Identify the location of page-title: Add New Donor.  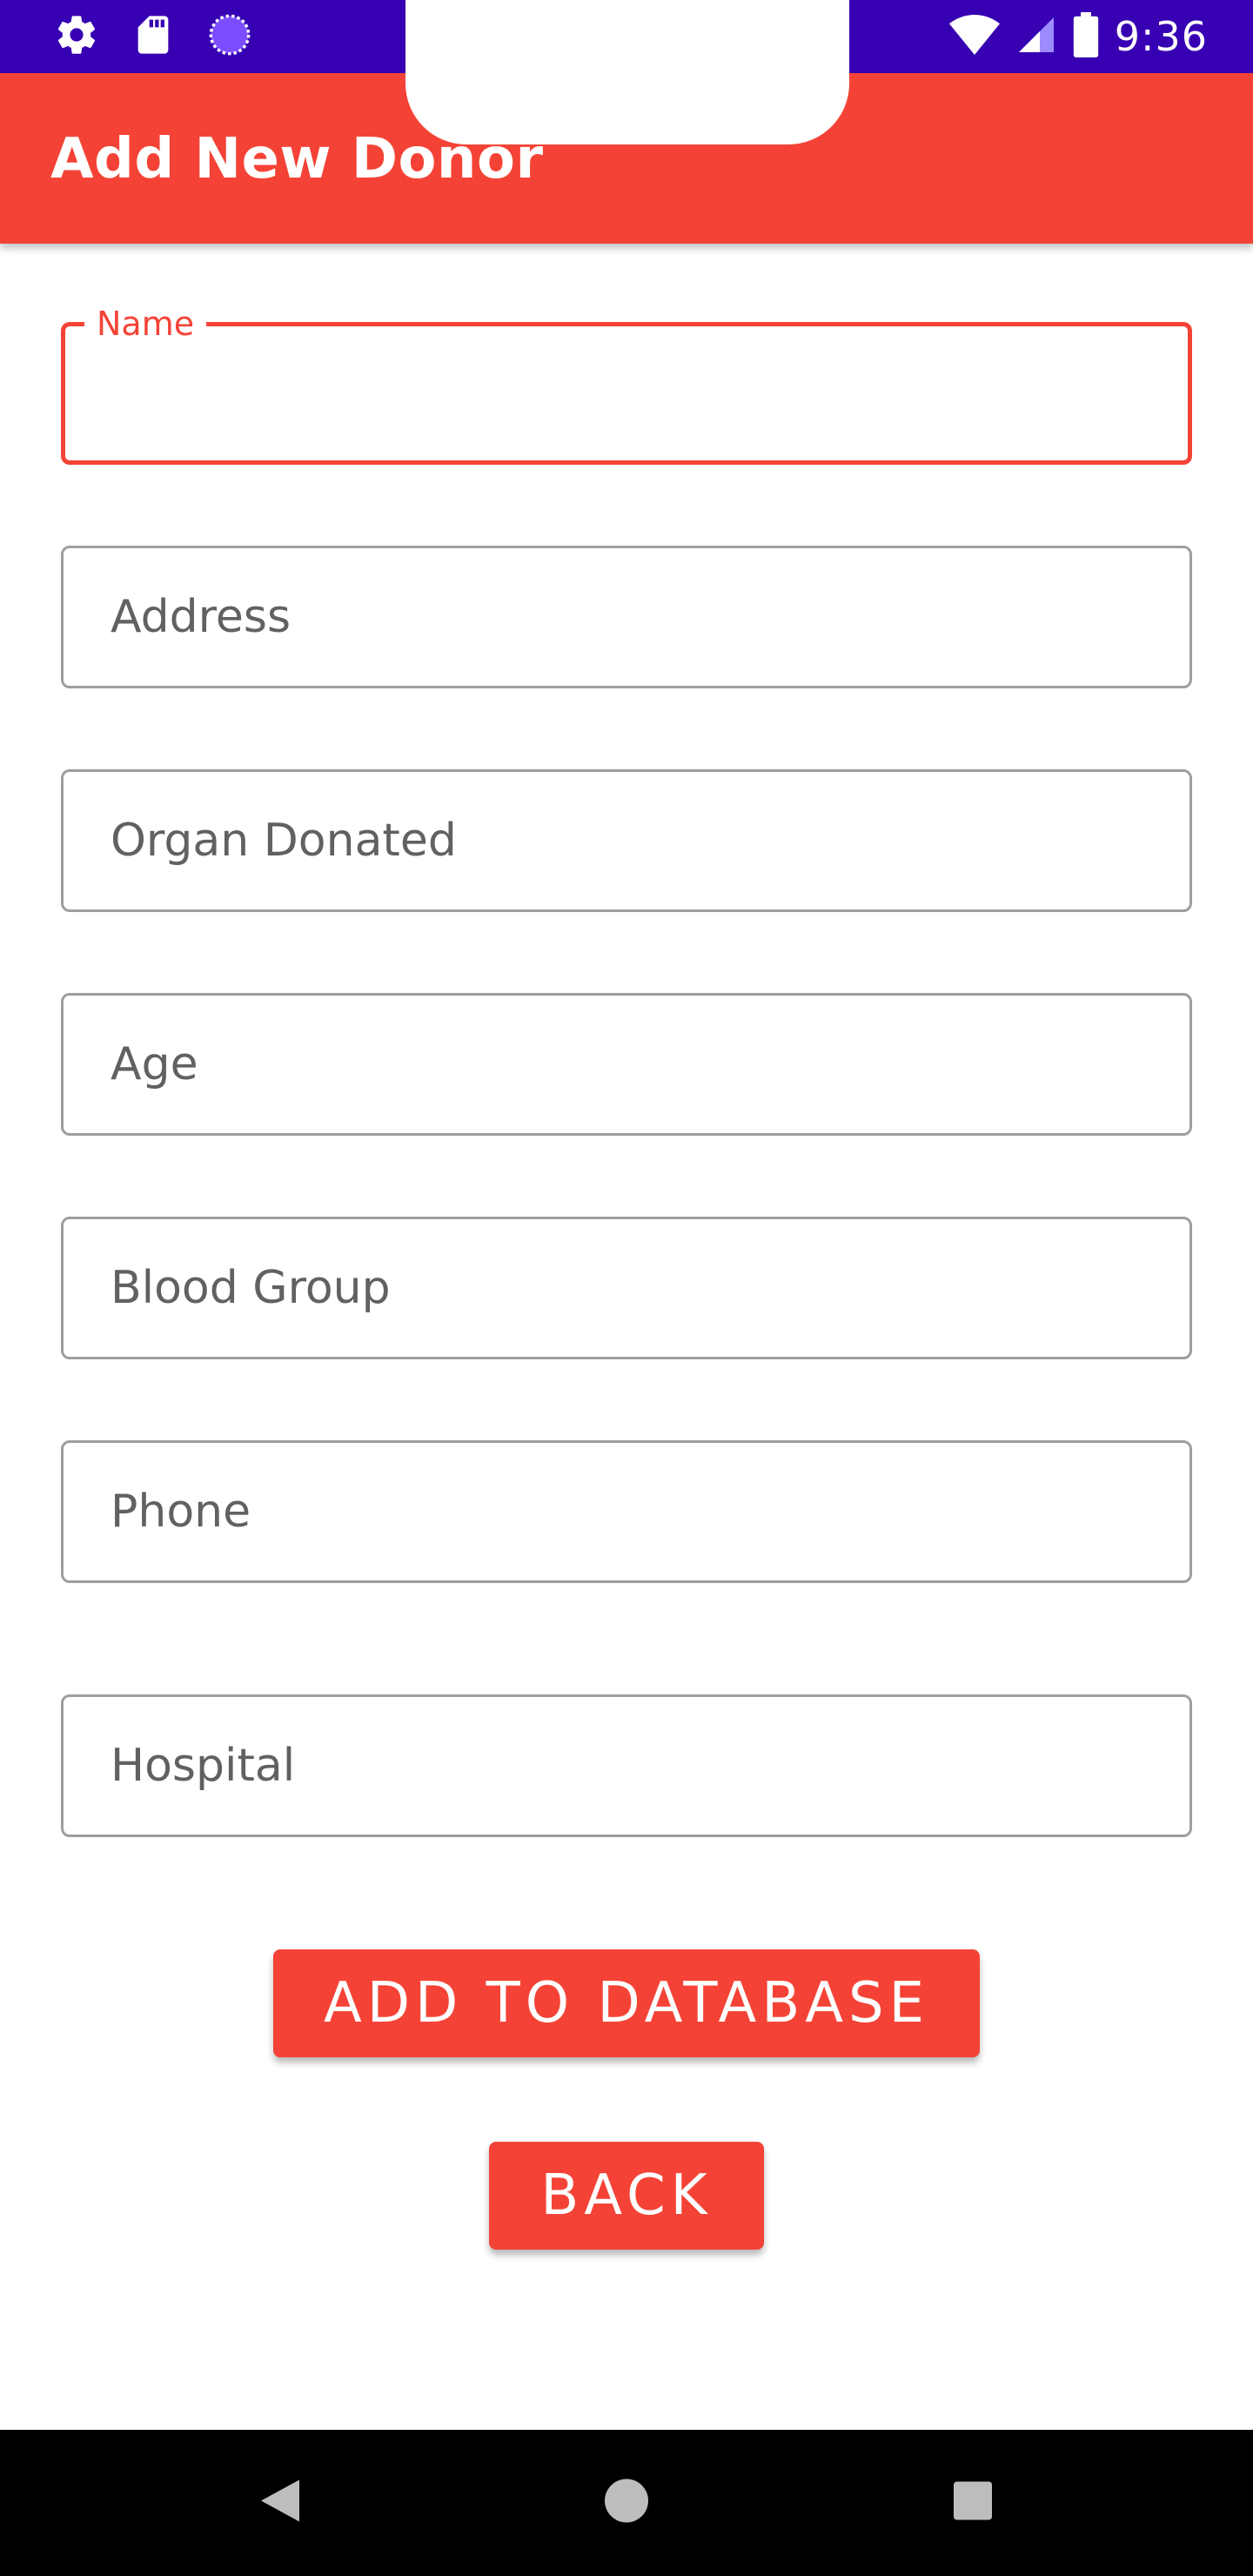
(297, 159).